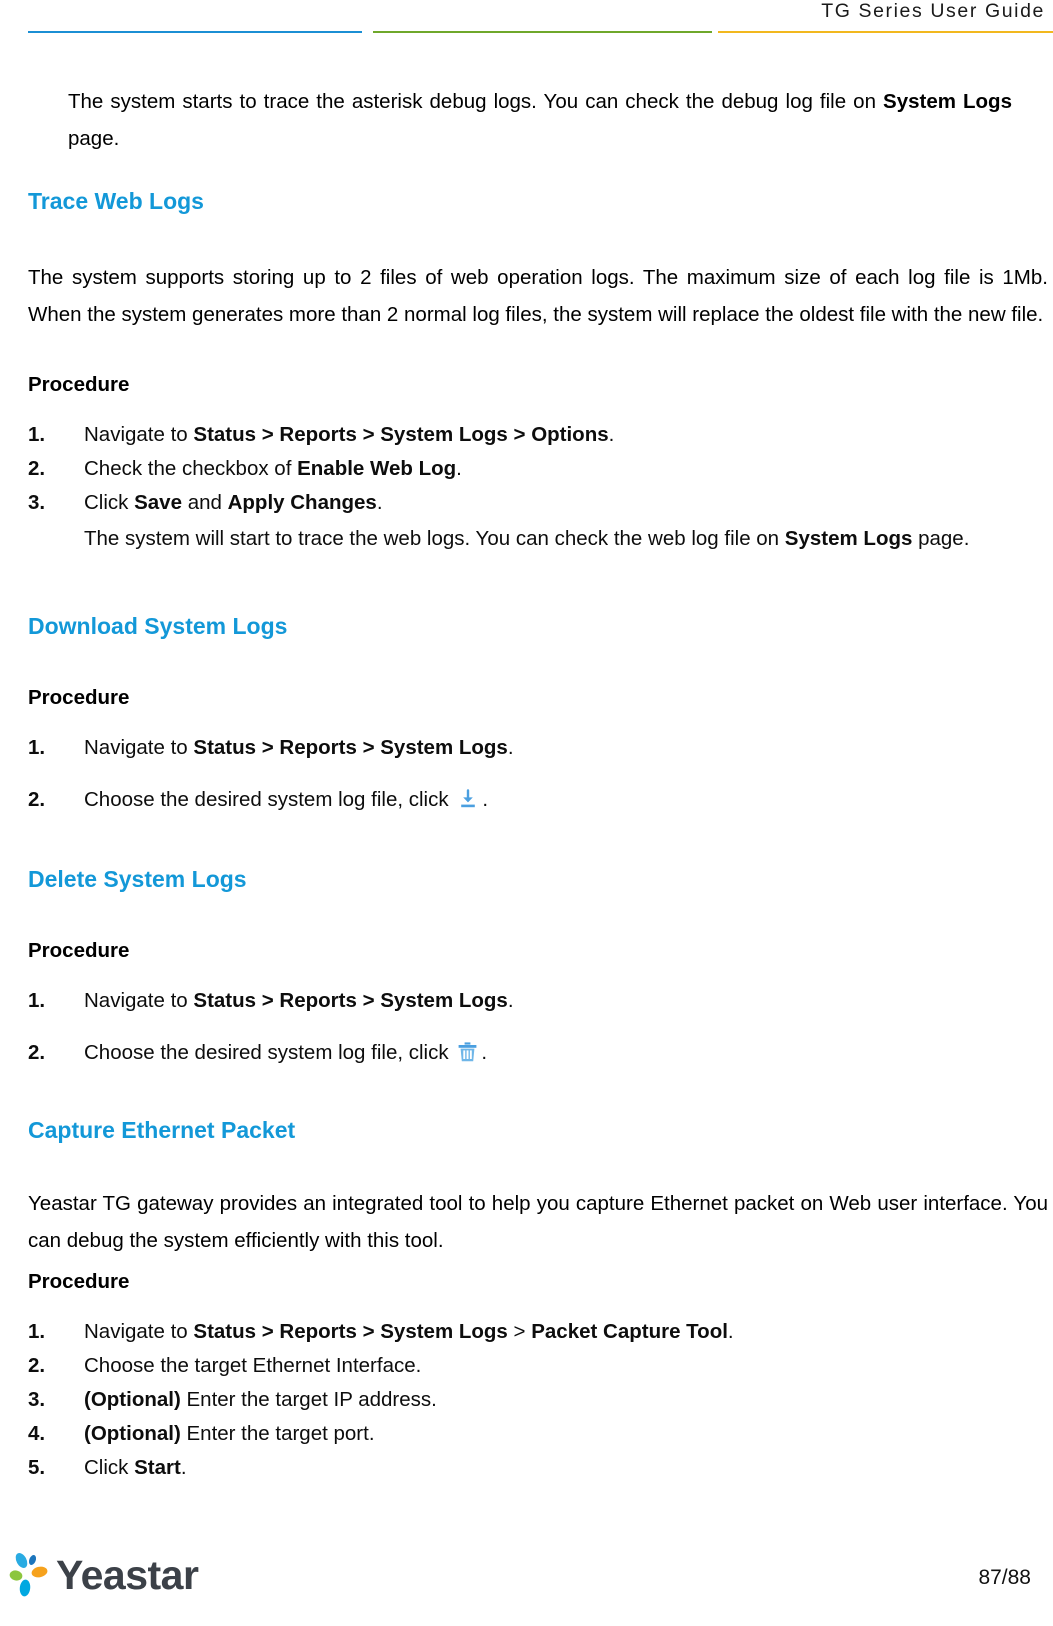  What do you see at coordinates (116, 201) in the screenshot?
I see `heading-trace-web-logs: Trace Web Logs` at bounding box center [116, 201].